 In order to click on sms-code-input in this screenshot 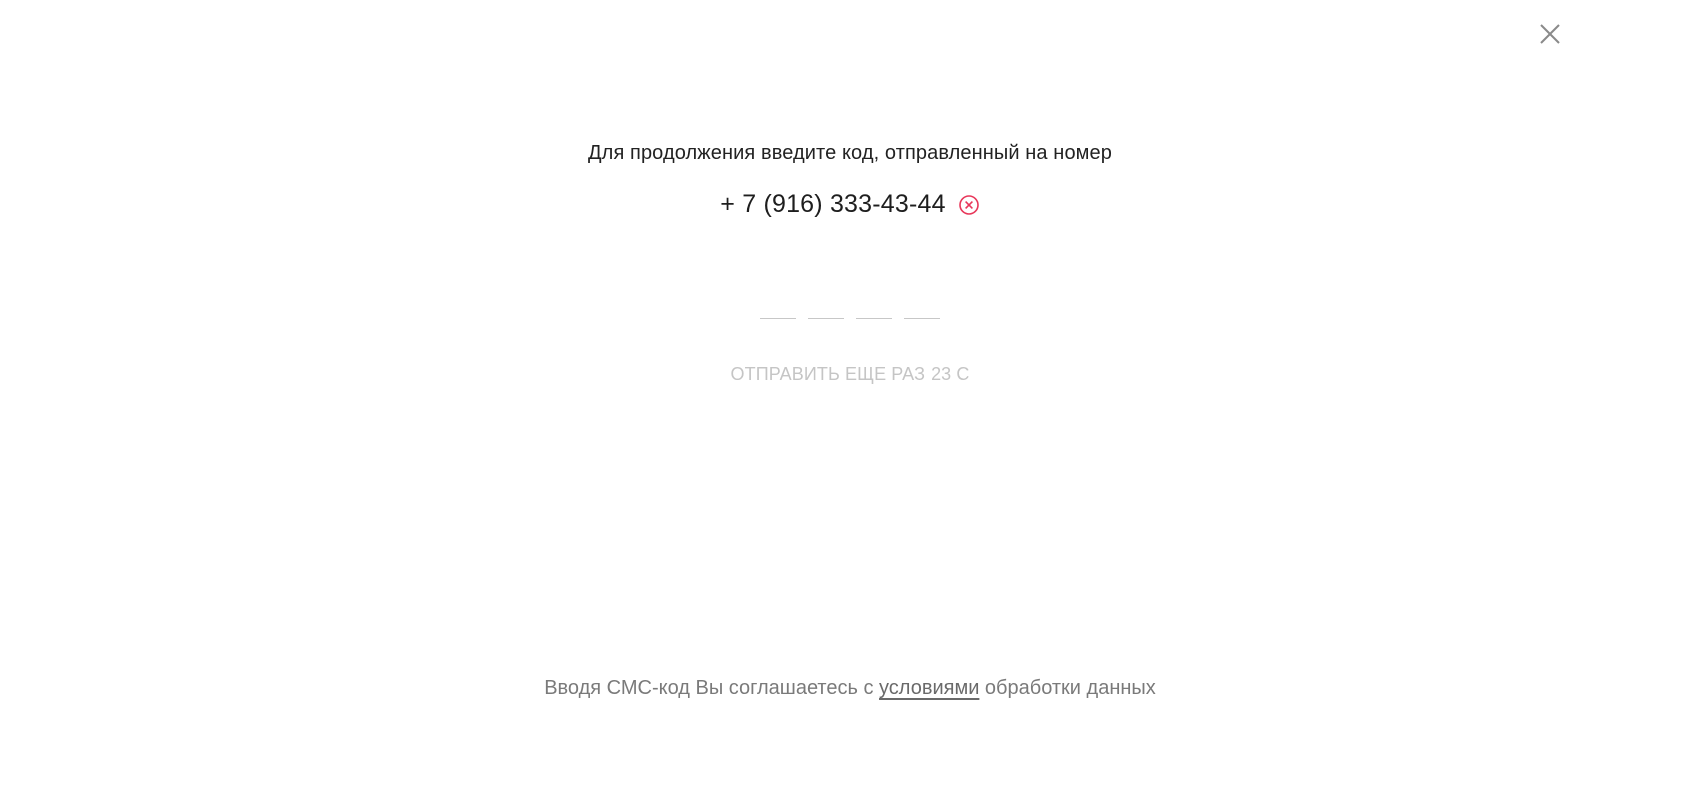, I will do `click(845, 307)`.